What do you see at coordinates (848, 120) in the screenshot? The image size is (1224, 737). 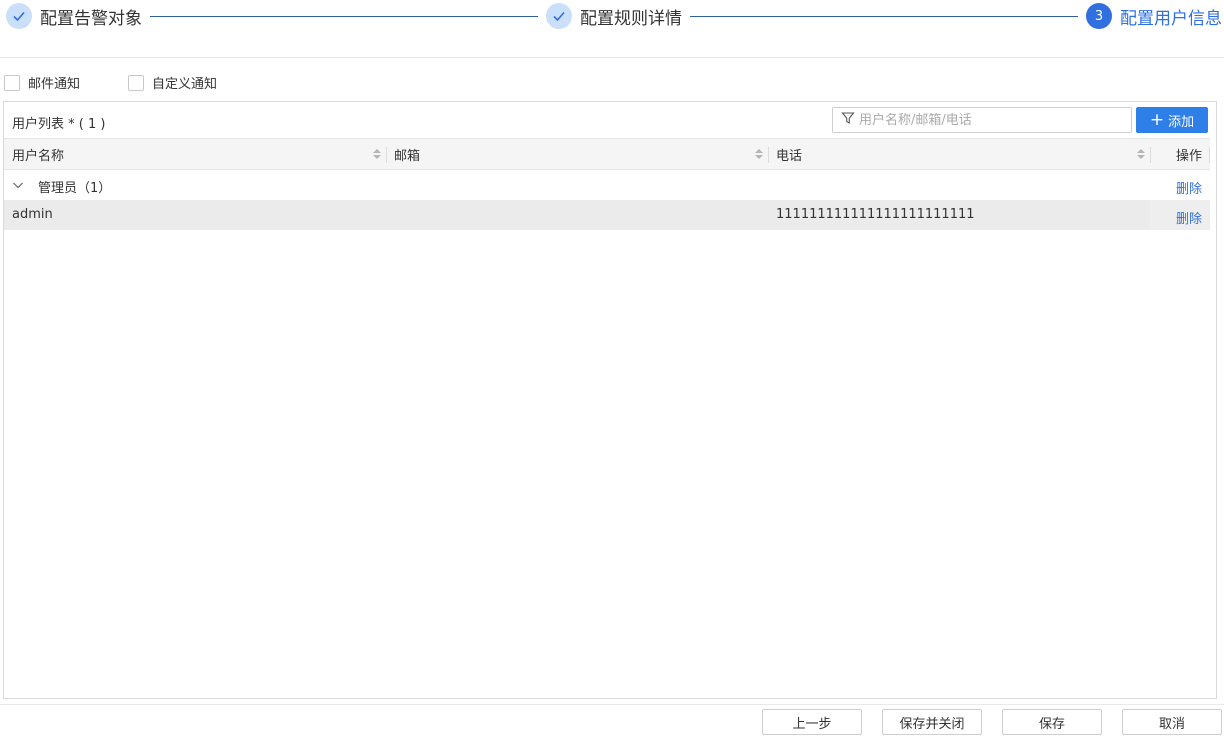 I see `filter-icon` at bounding box center [848, 120].